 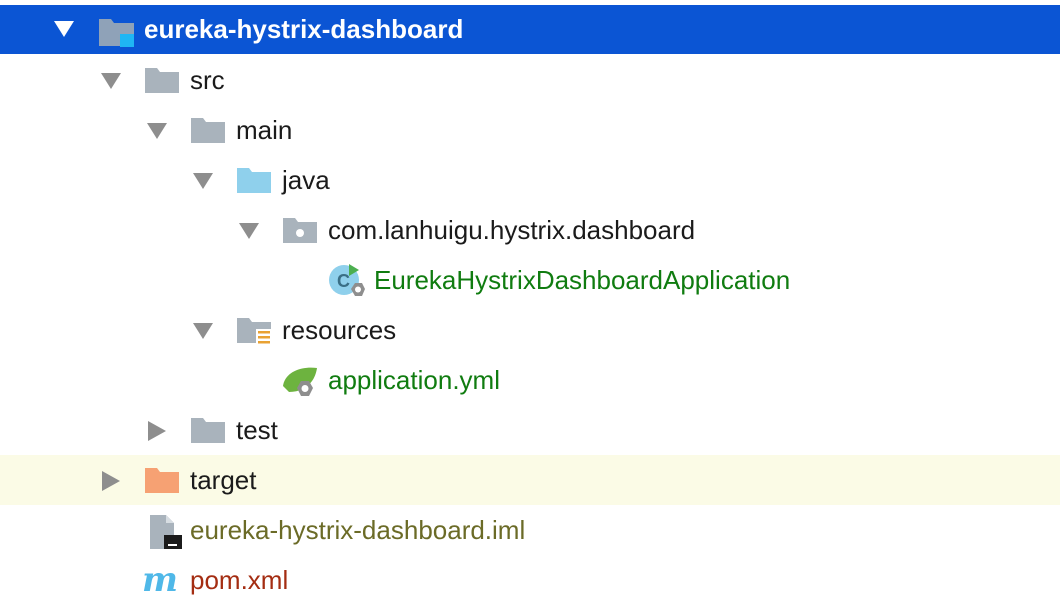 I want to click on tree-item-label: com.lanhuigu.hystrix.dashboard, so click(x=512, y=230).